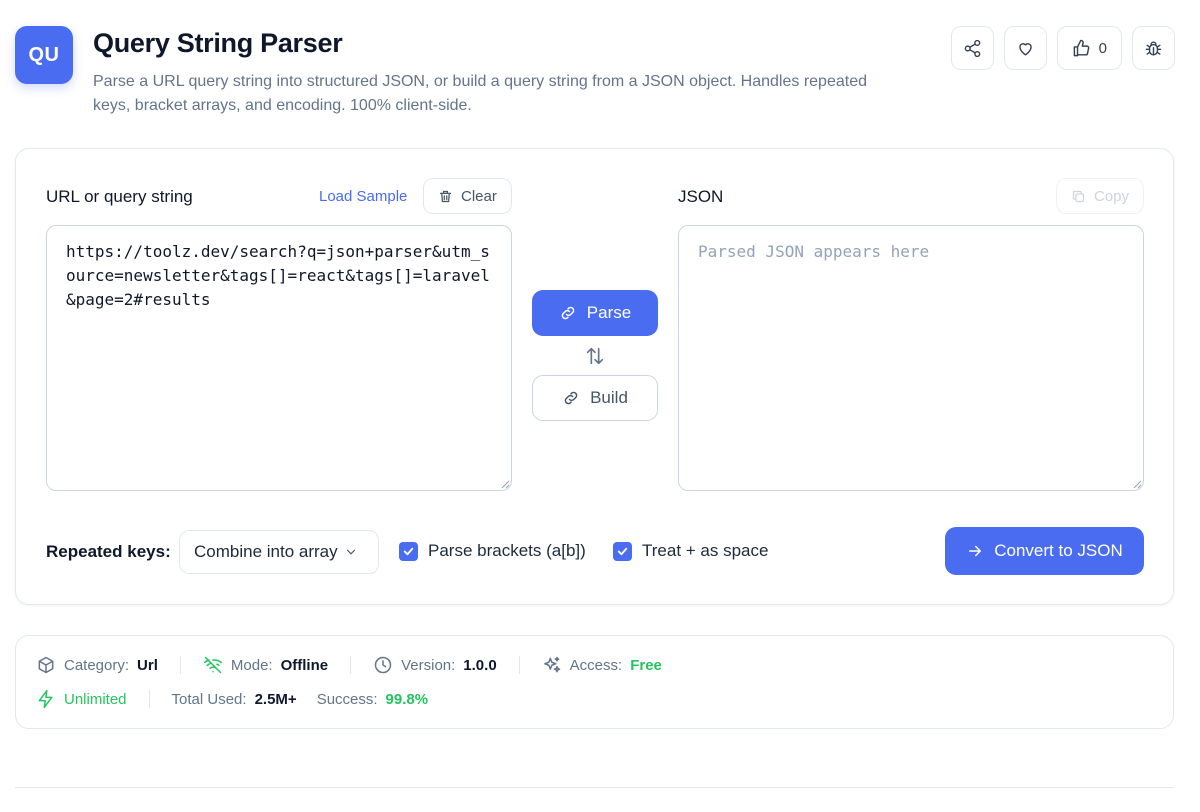 Image resolution: width=1200 pixels, height=812 pixels. I want to click on repeated-keys-select: Combine into array, so click(279, 552).